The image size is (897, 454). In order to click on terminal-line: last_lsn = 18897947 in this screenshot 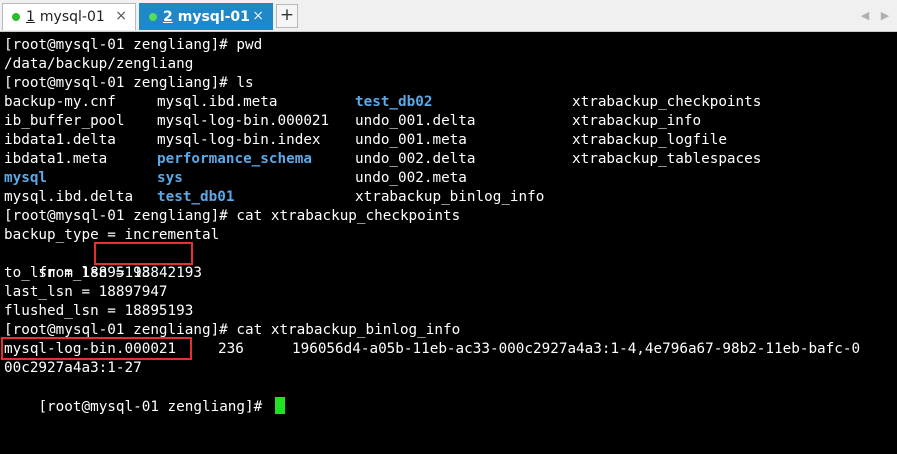, I will do `click(86, 292)`.